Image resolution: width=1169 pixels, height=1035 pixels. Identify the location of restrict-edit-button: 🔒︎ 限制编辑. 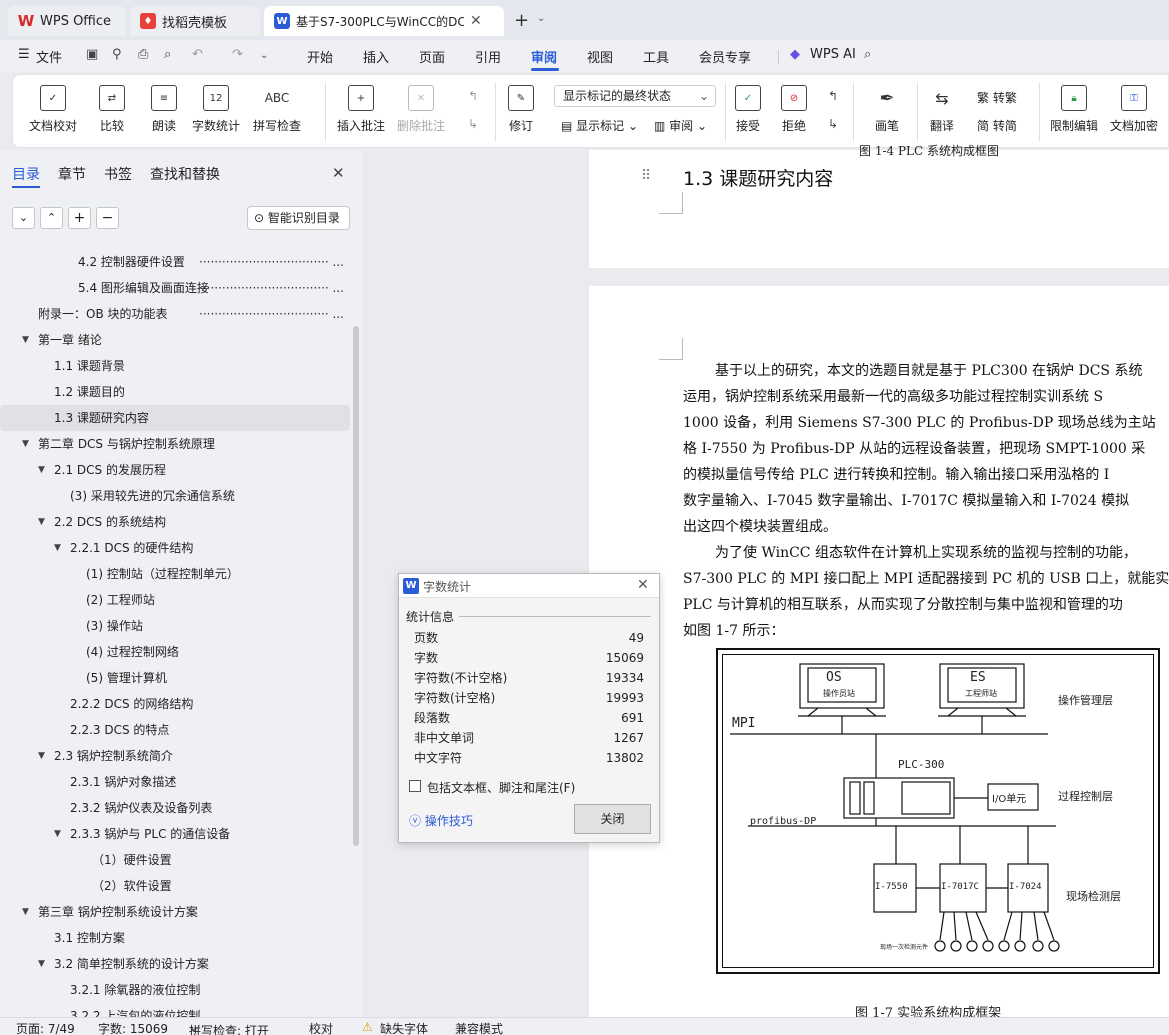
(1074, 109).